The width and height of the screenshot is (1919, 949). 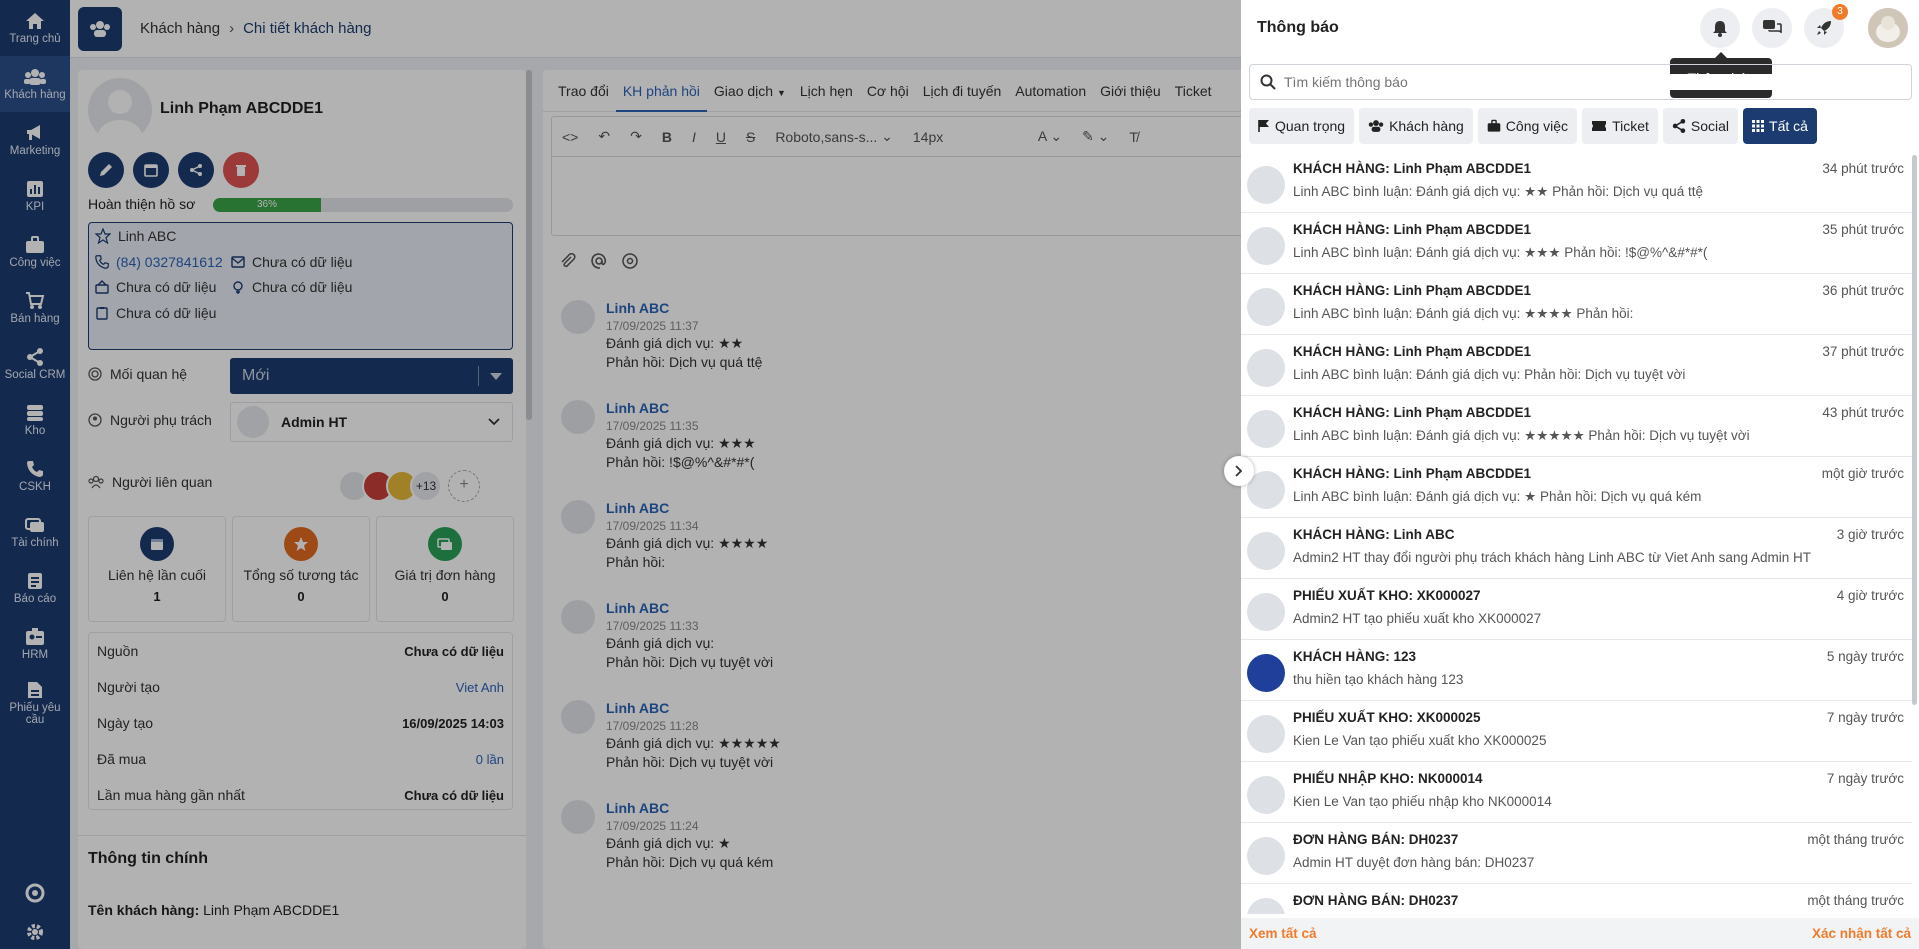 I want to click on notification-scrollbar, so click(x=1914, y=430).